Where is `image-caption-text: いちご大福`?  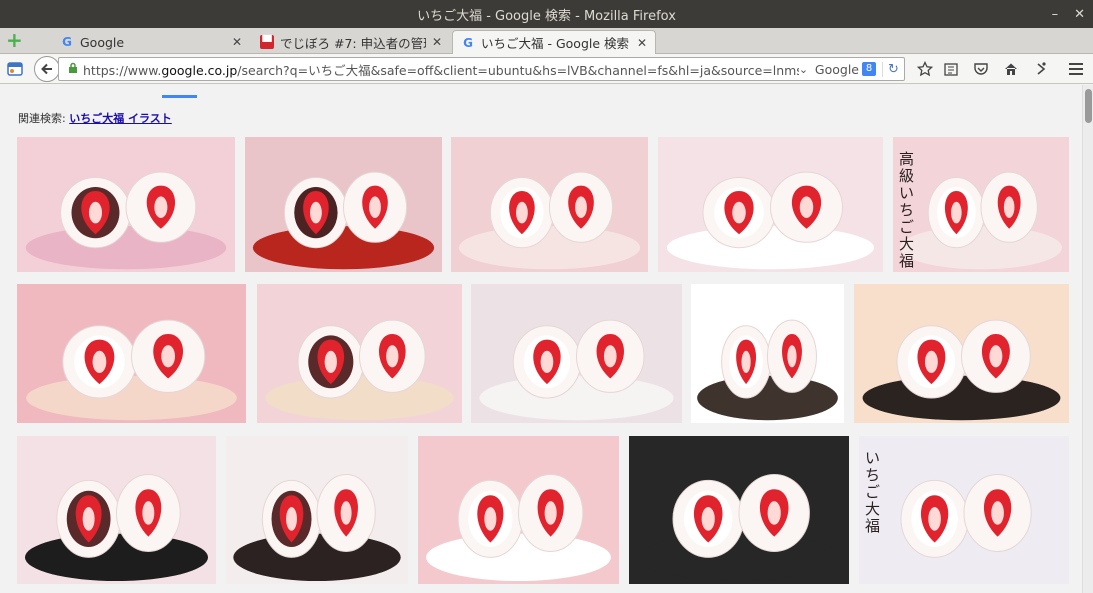
image-caption-text: いちご大福 is located at coordinates (873, 492).